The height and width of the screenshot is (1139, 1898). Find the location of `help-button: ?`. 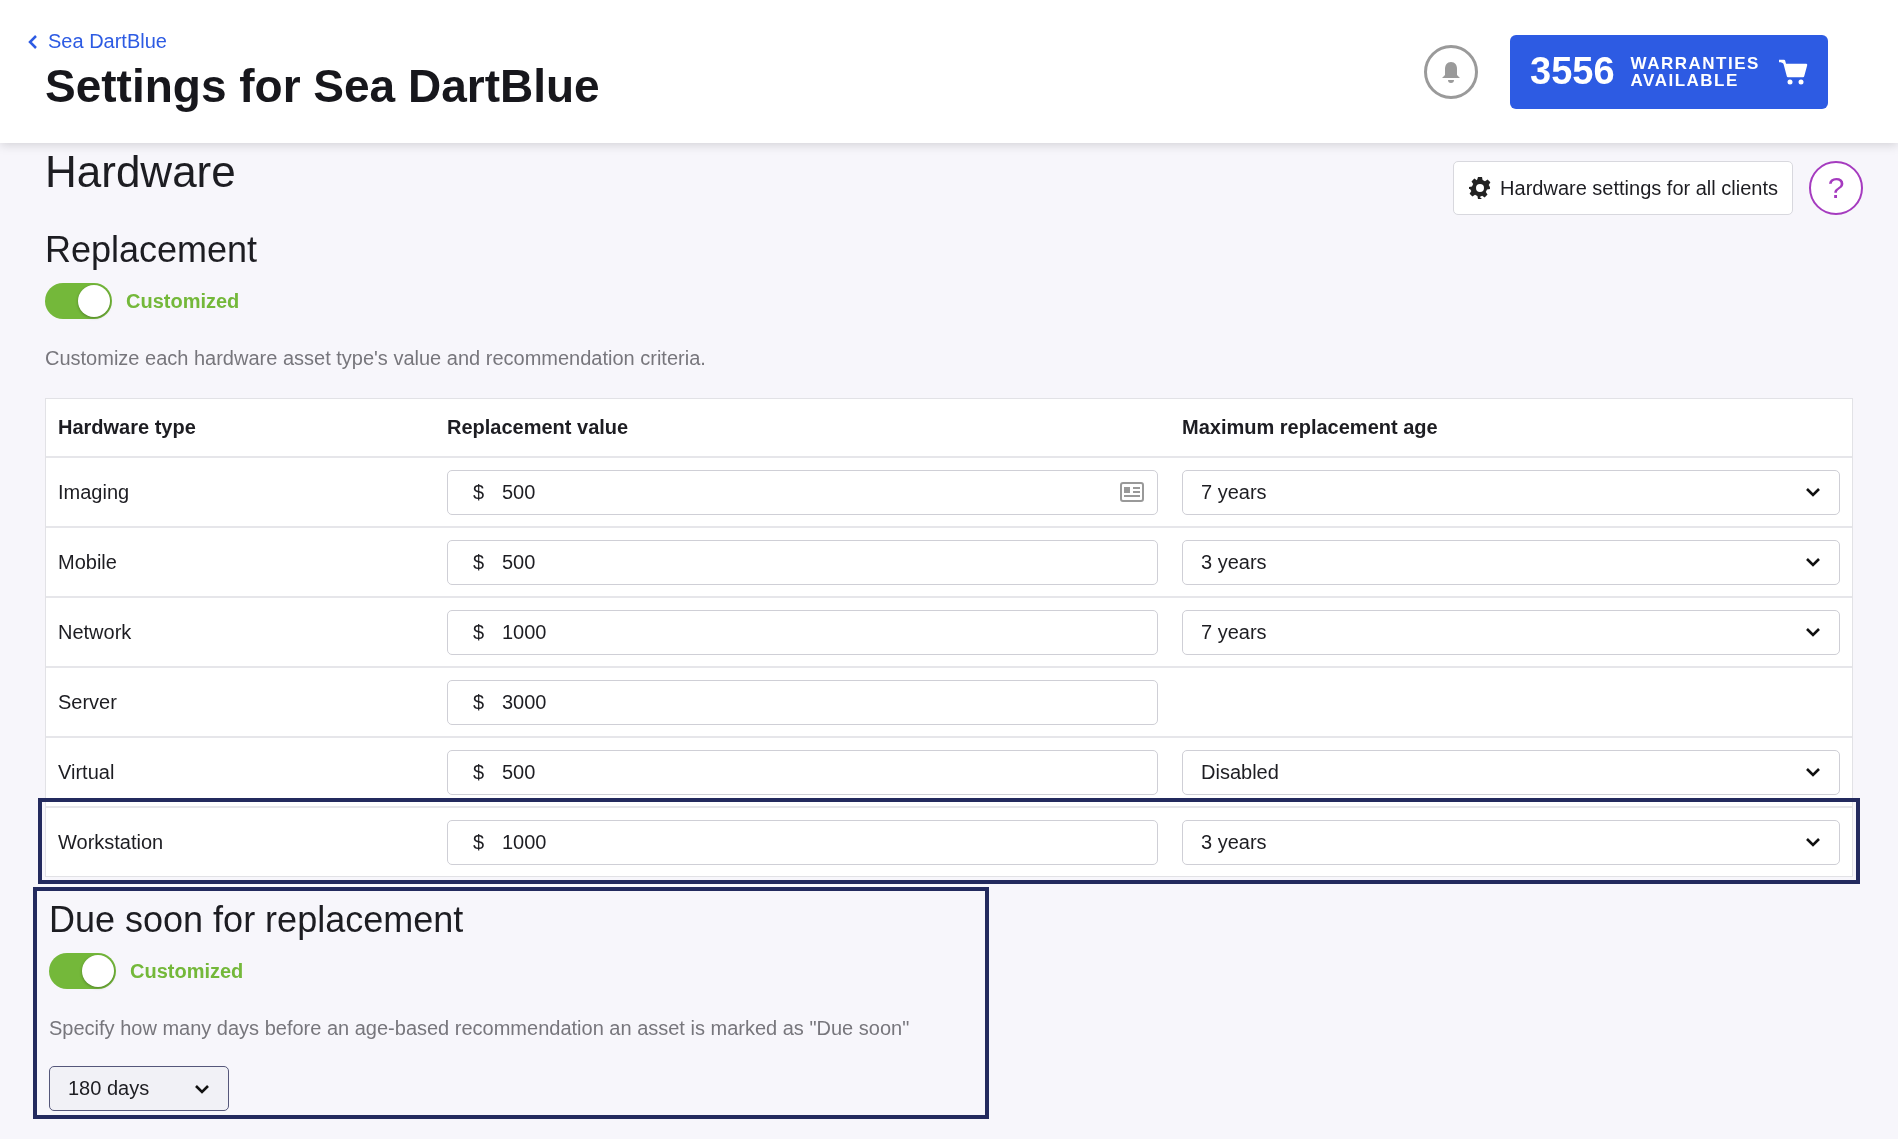

help-button: ? is located at coordinates (1836, 188).